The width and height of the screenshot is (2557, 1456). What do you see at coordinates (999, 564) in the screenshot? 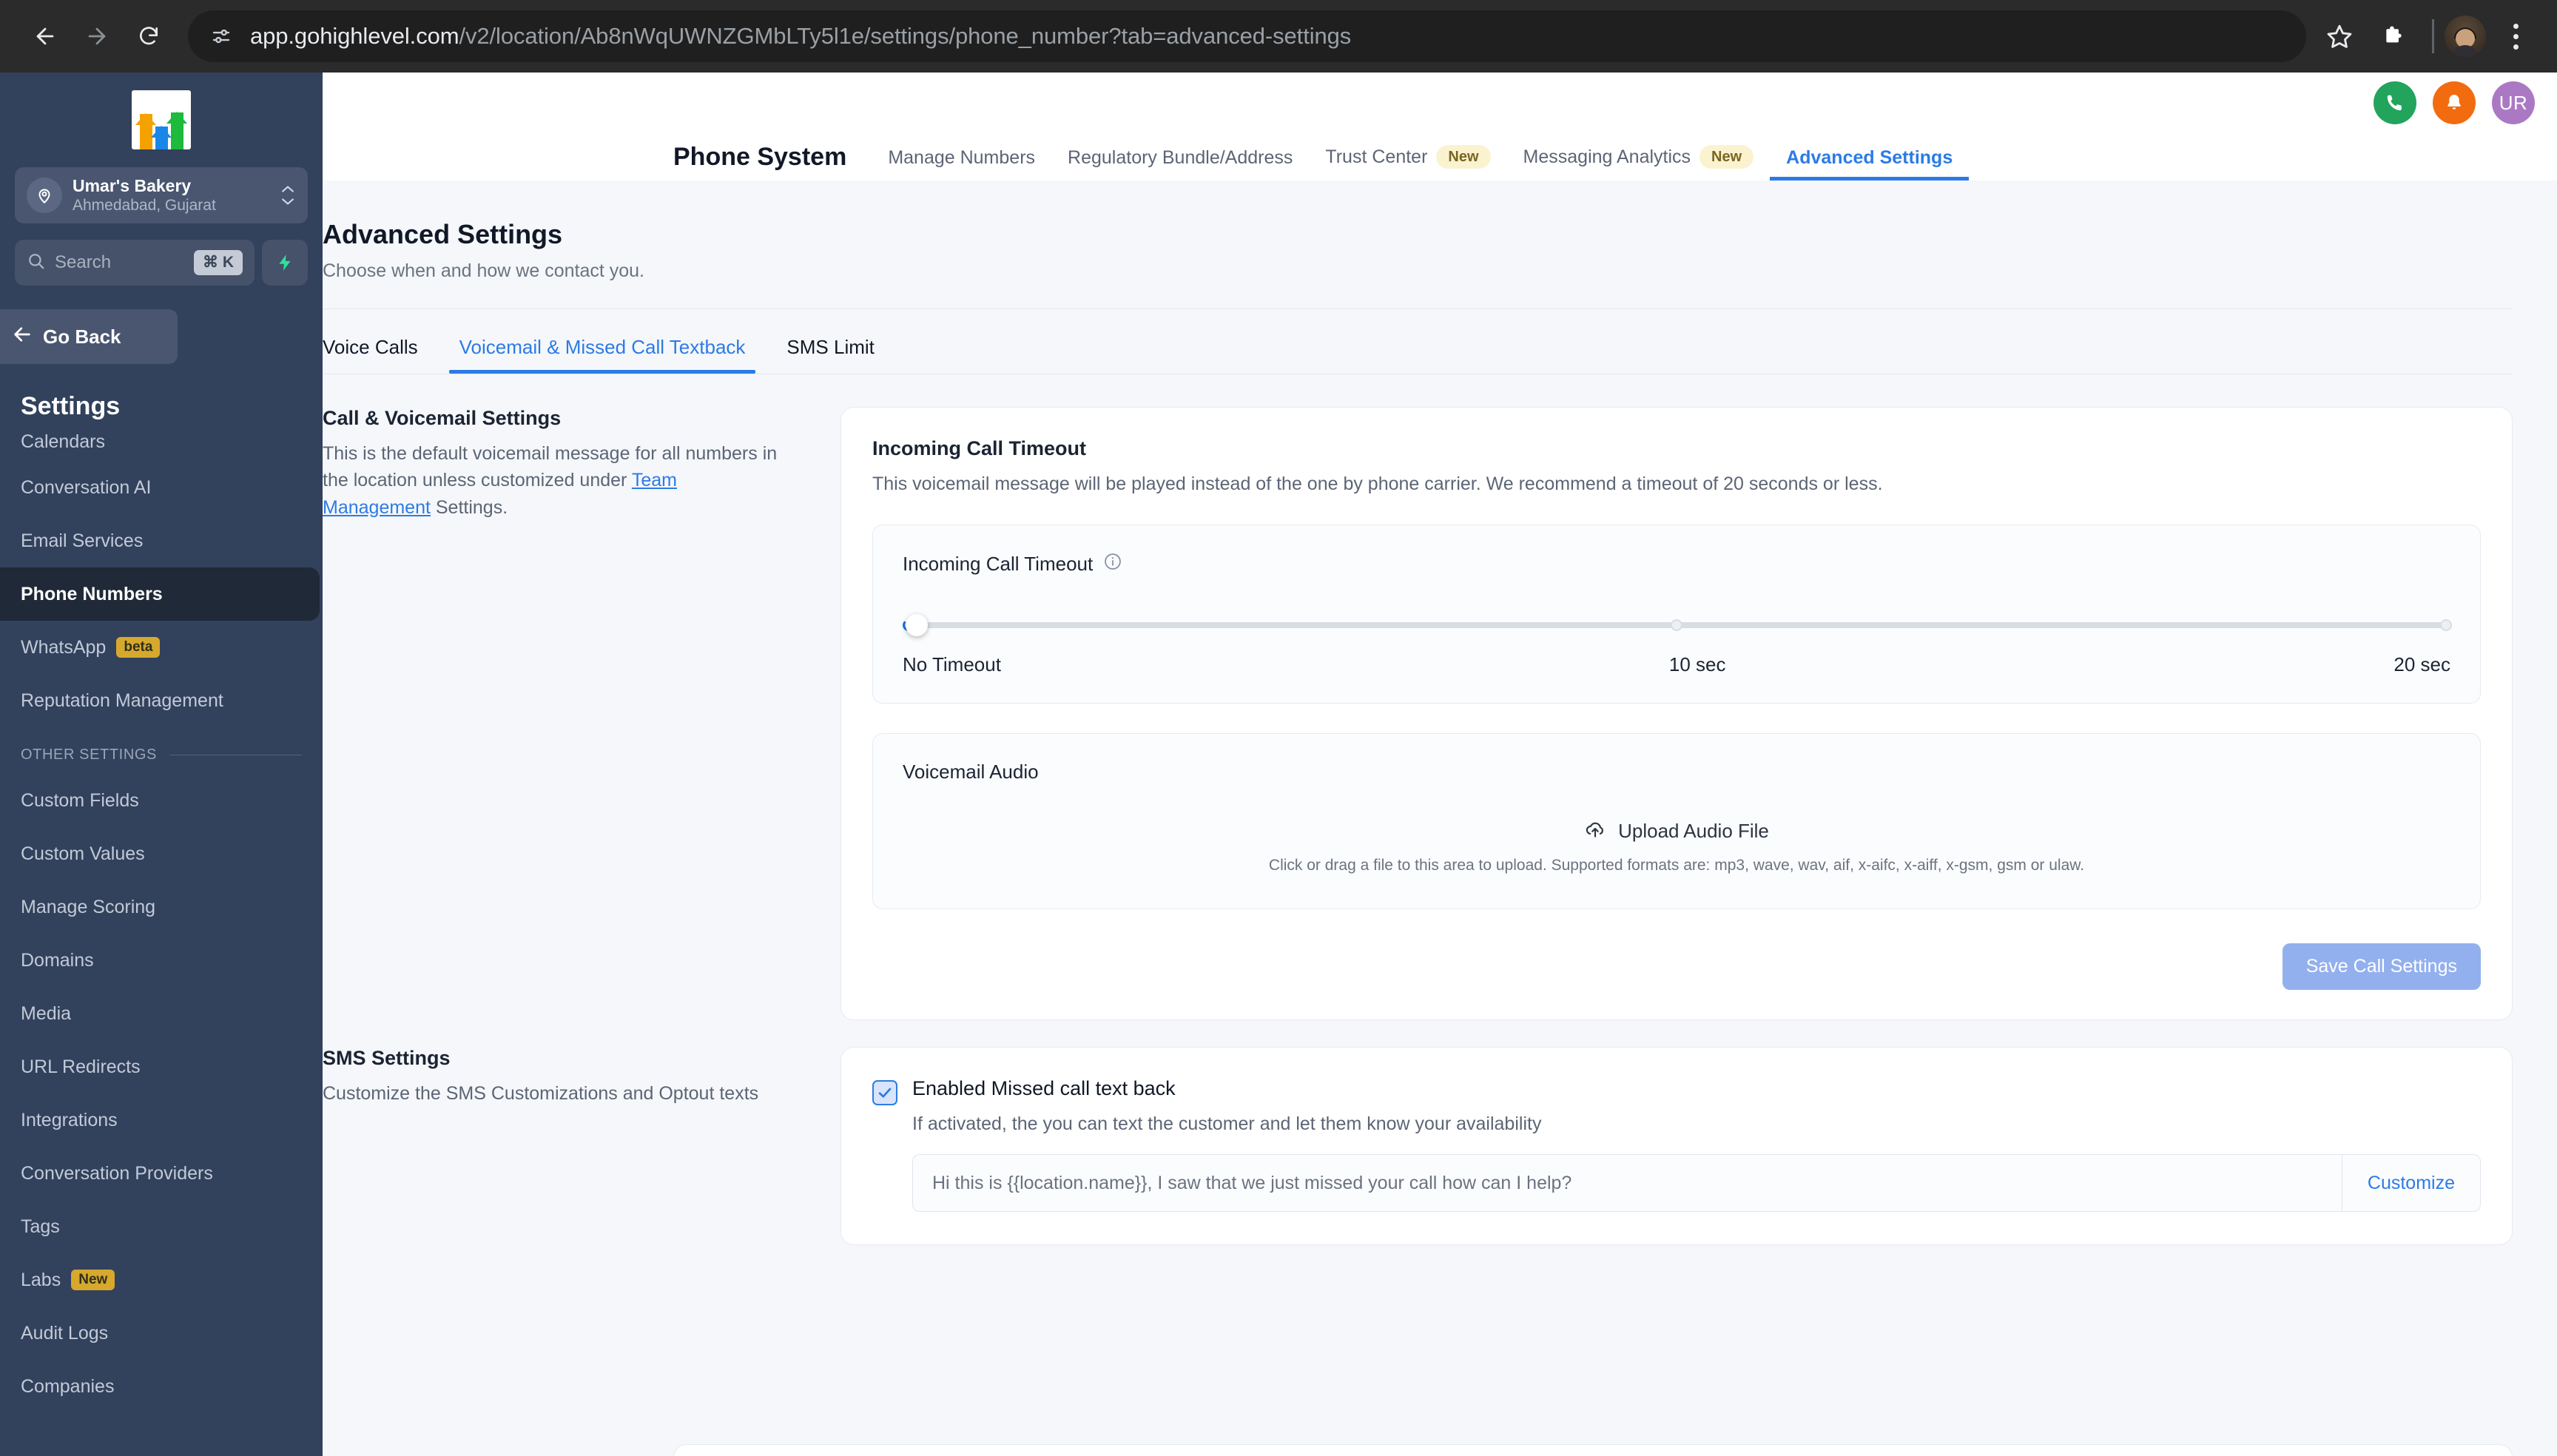
I see `slider-label: Incoming Call Timeout` at bounding box center [999, 564].